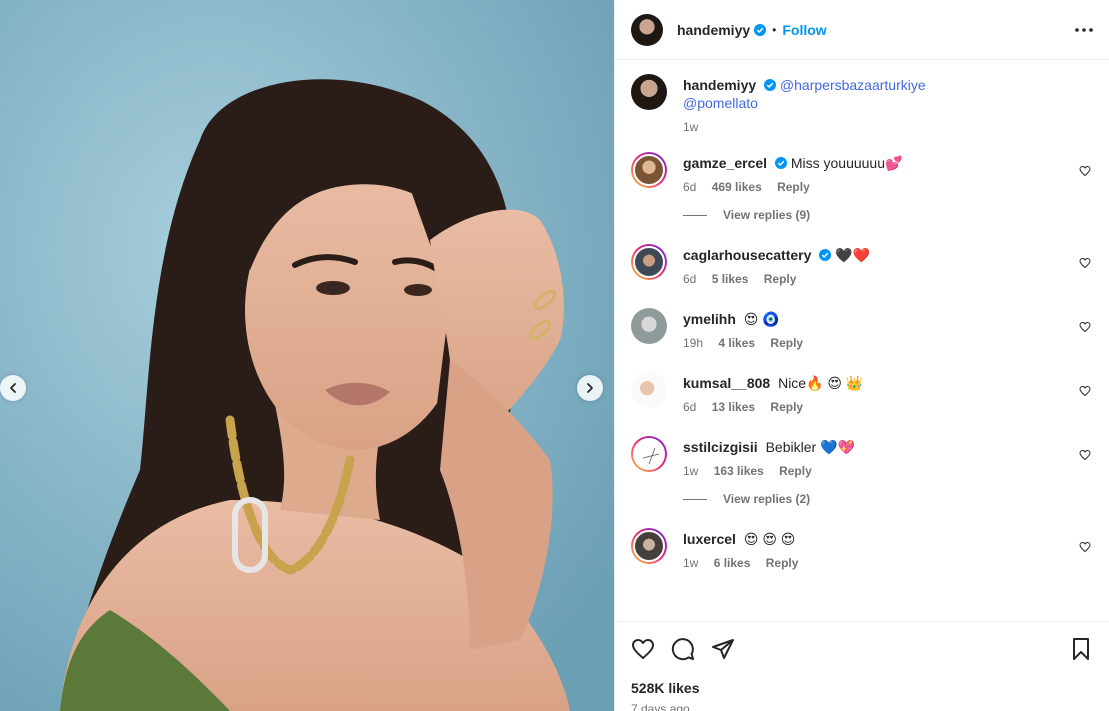 The height and width of the screenshot is (711, 1109). Describe the element at coordinates (761, 319) in the screenshot. I see `comment-text: 😍 🧿` at that location.